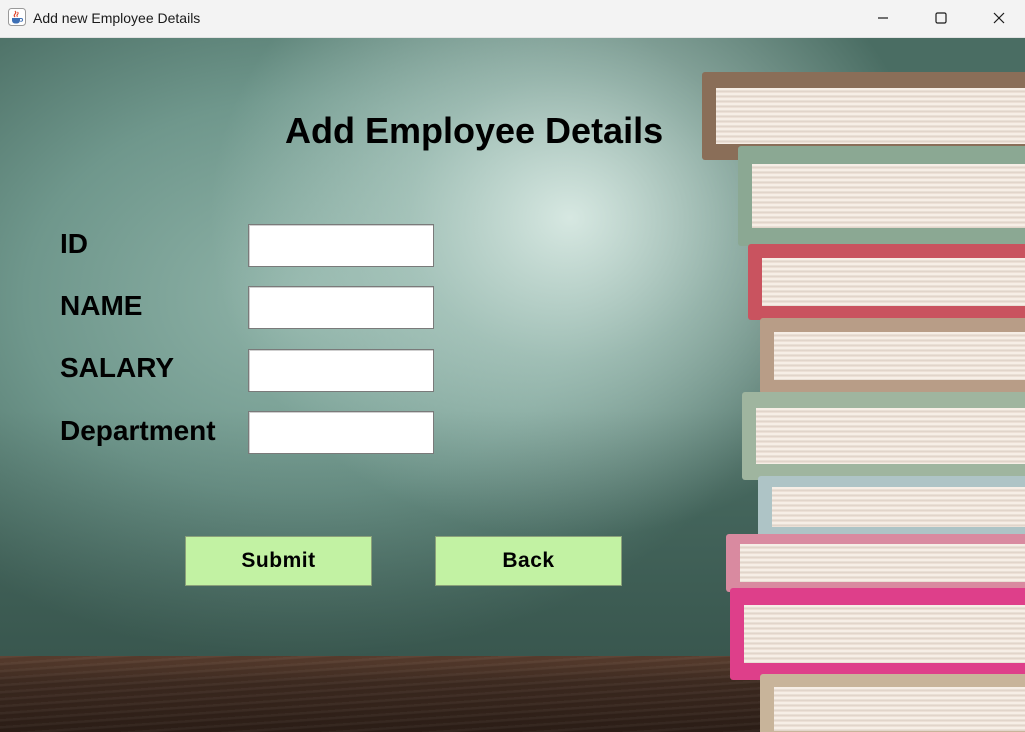  What do you see at coordinates (117, 367) in the screenshot?
I see `salary-label: SALARY` at bounding box center [117, 367].